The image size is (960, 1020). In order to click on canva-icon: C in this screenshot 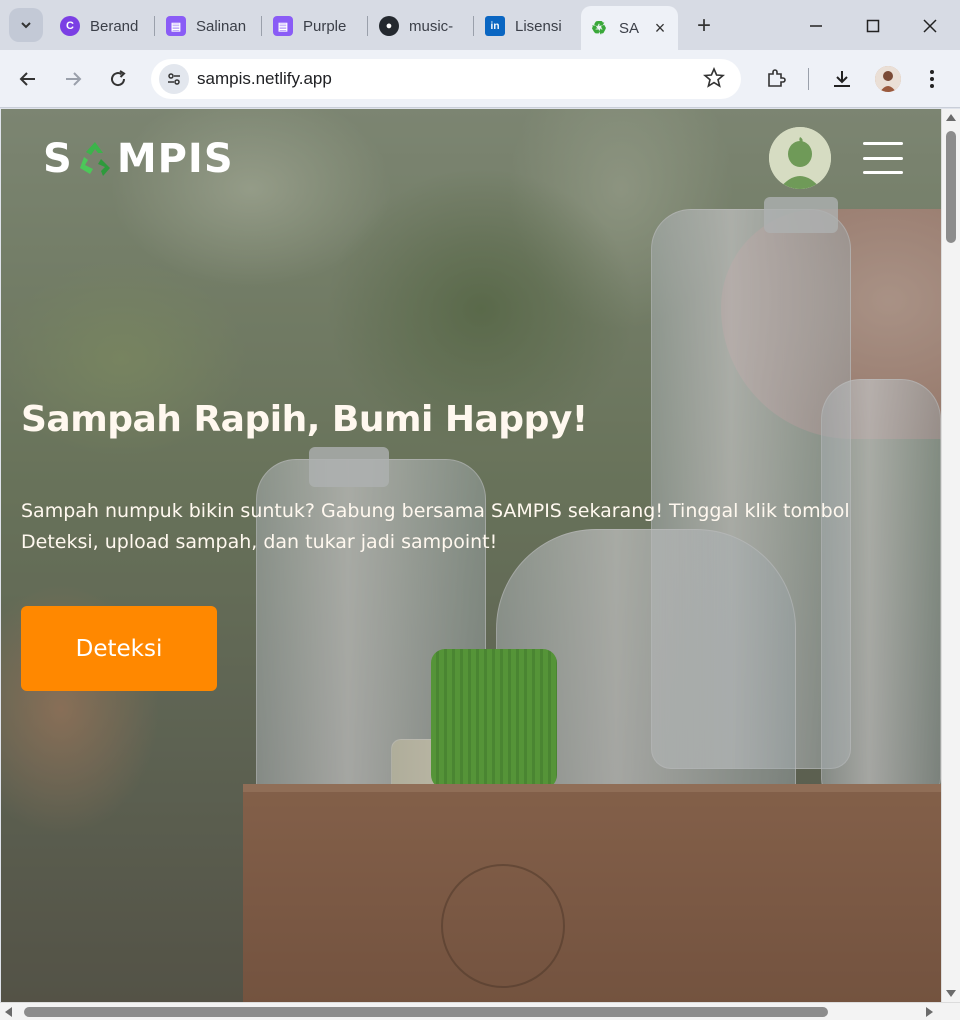, I will do `click(70, 26)`.